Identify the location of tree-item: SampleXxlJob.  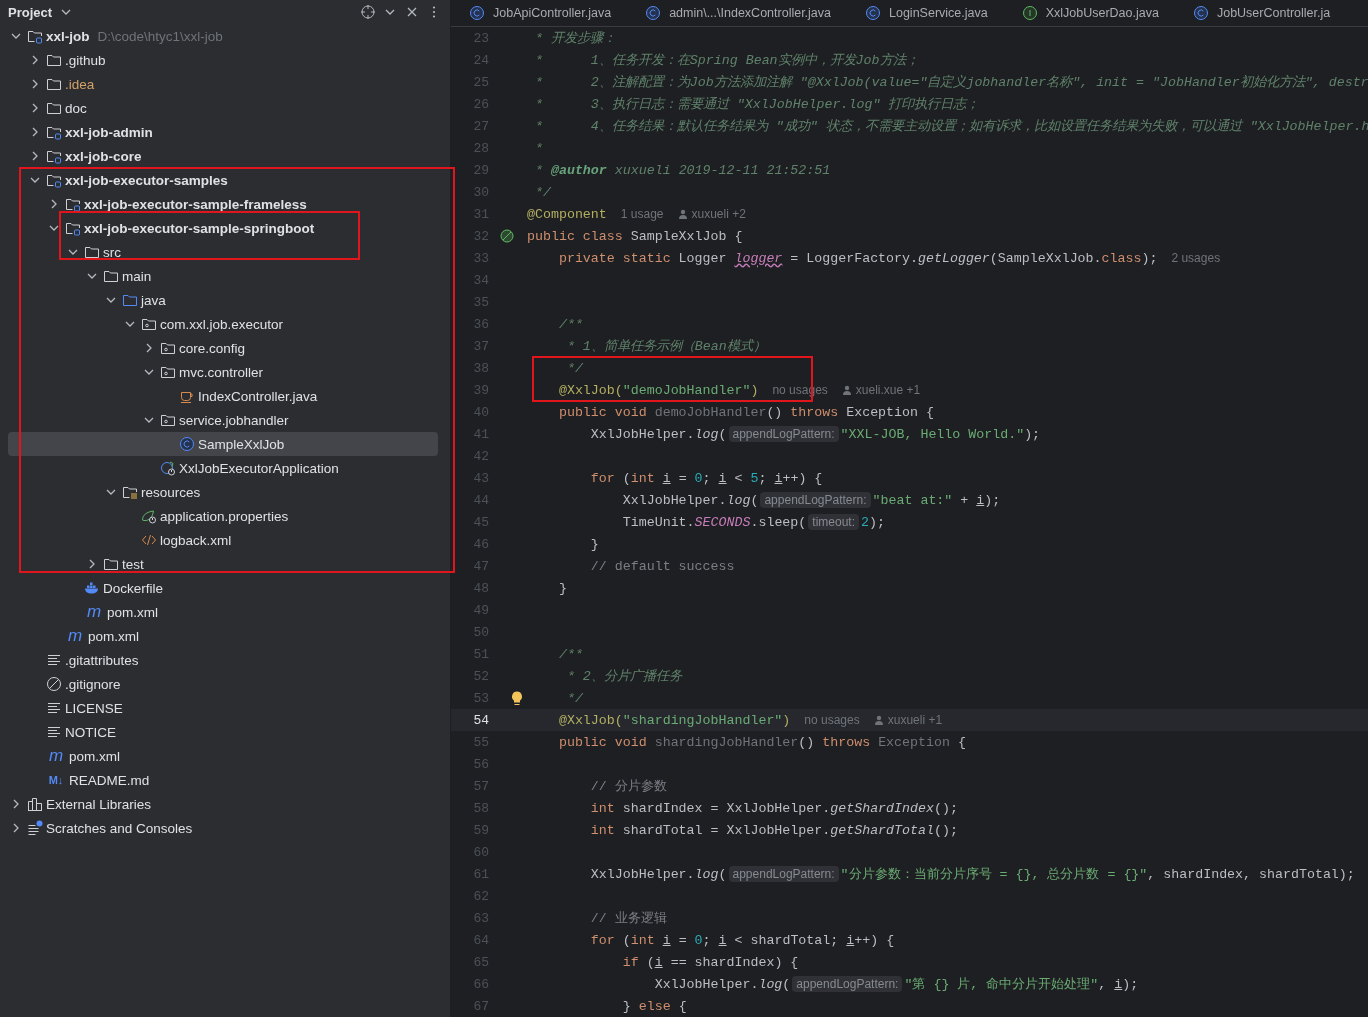
(223, 444).